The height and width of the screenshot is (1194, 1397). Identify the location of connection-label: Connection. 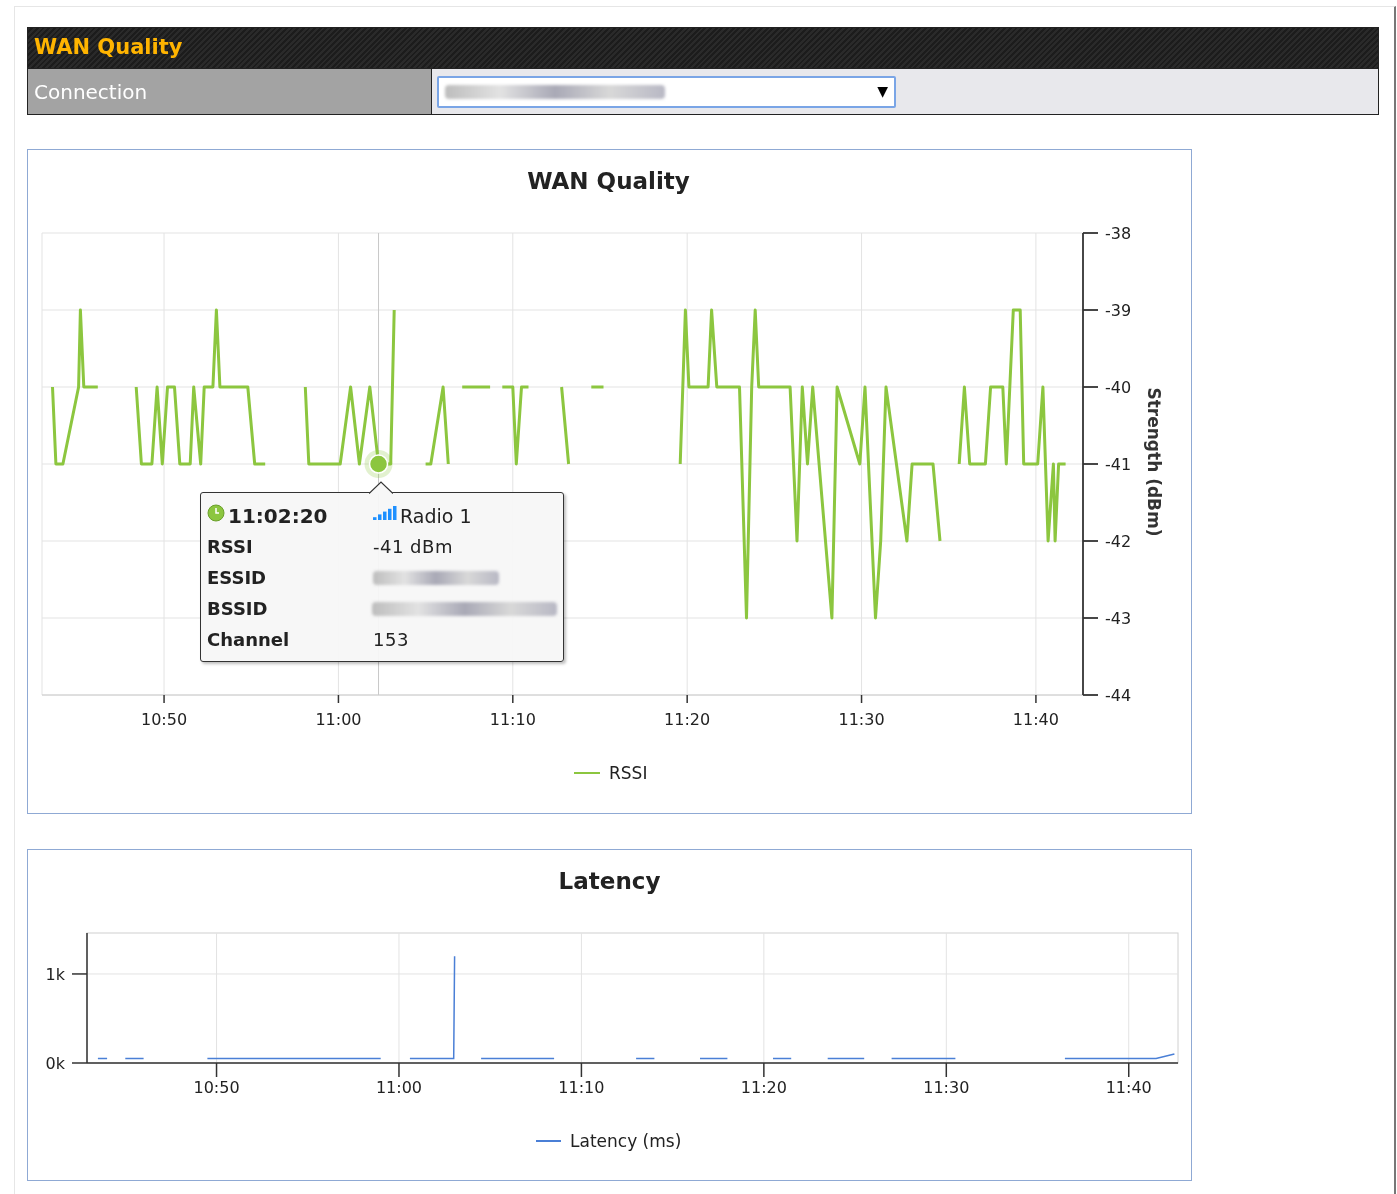
(91, 92).